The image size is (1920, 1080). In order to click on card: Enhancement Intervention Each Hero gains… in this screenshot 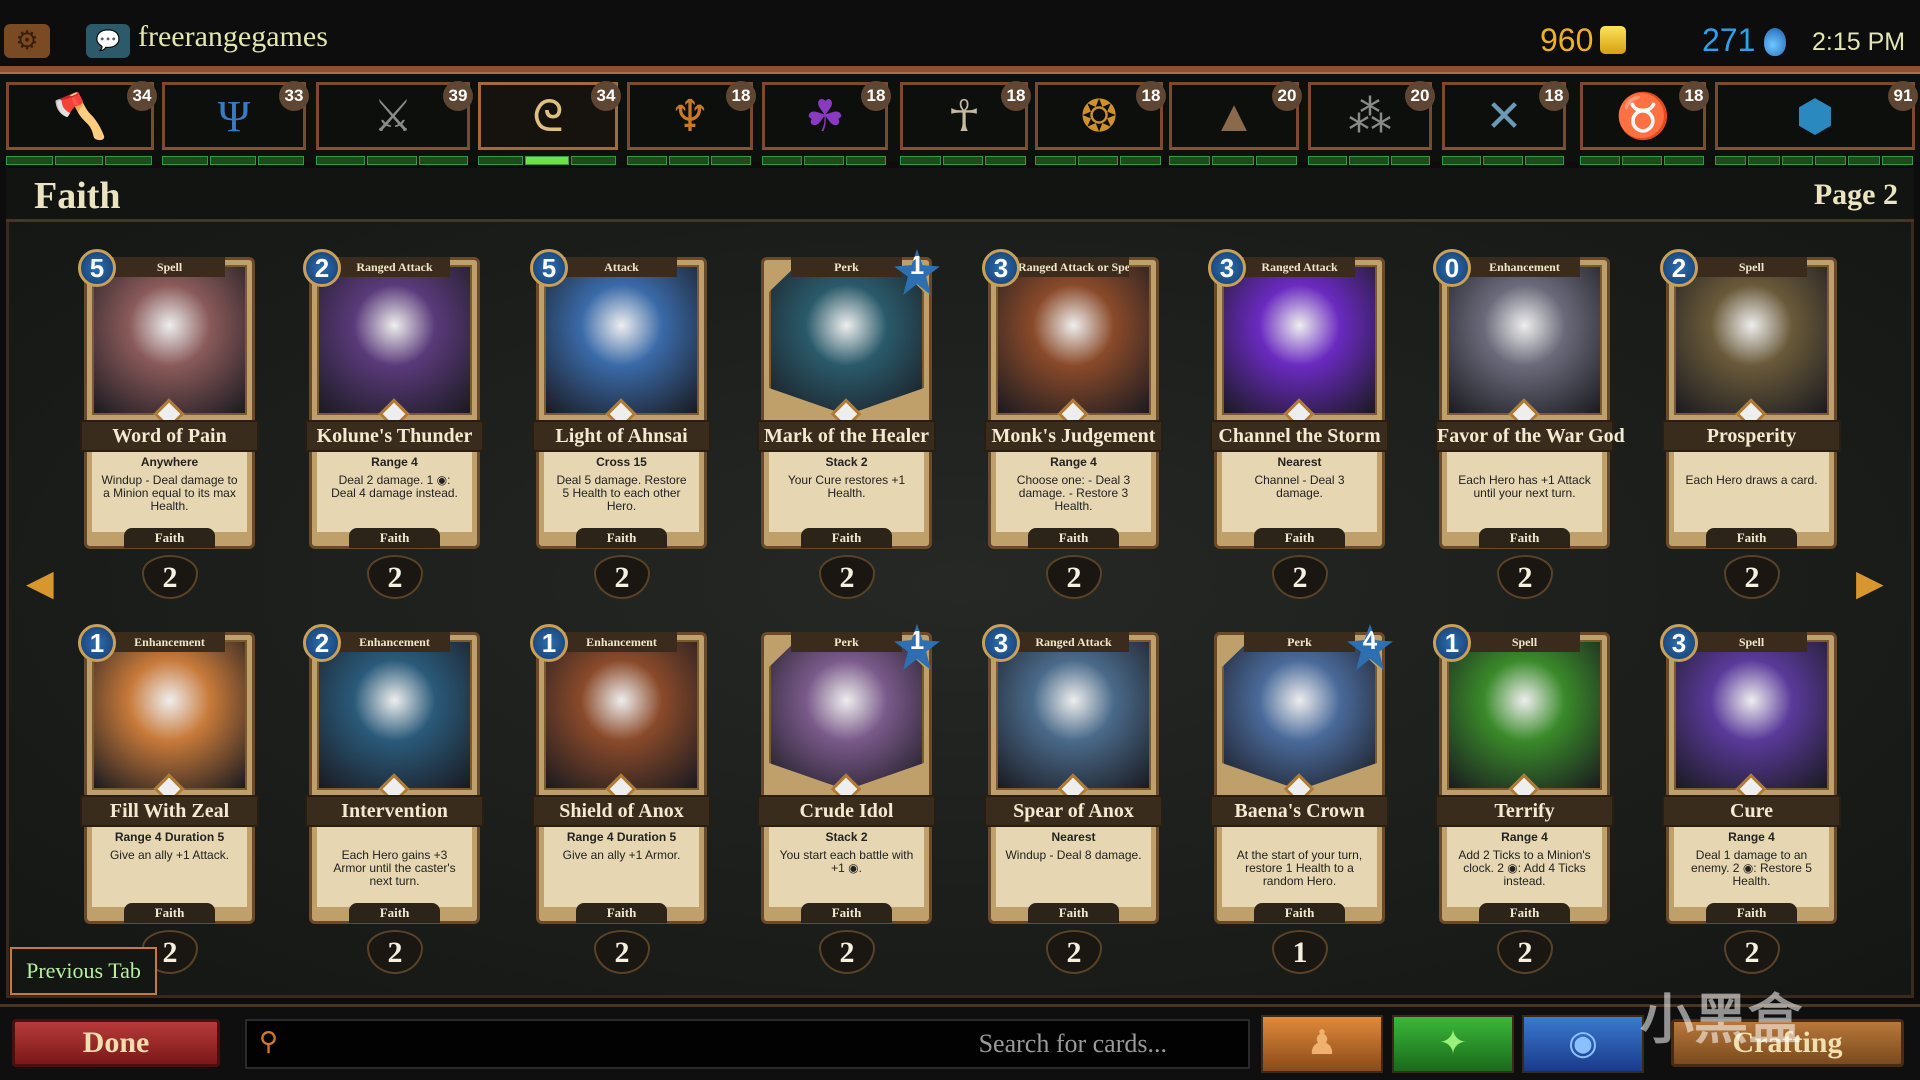, I will do `click(393, 799)`.